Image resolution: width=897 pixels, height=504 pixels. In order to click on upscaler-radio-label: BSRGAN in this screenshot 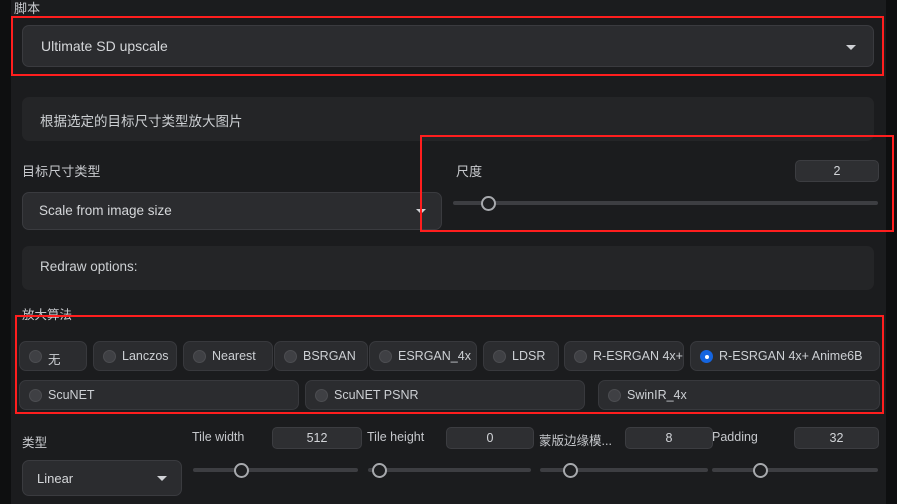, I will do `click(329, 356)`.